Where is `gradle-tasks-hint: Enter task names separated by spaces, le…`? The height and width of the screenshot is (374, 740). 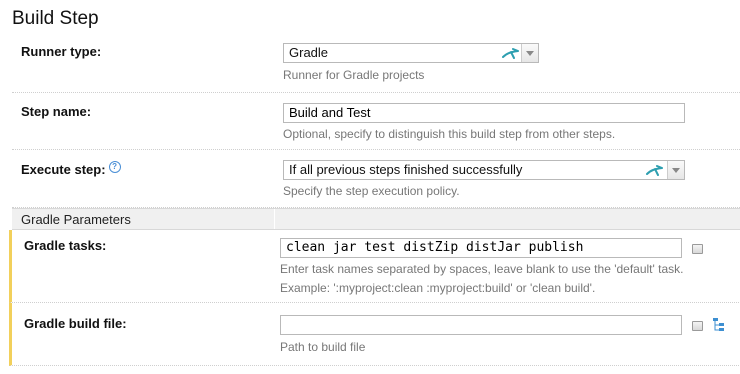 gradle-tasks-hint: Enter task names separated by spaces, le… is located at coordinates (482, 269).